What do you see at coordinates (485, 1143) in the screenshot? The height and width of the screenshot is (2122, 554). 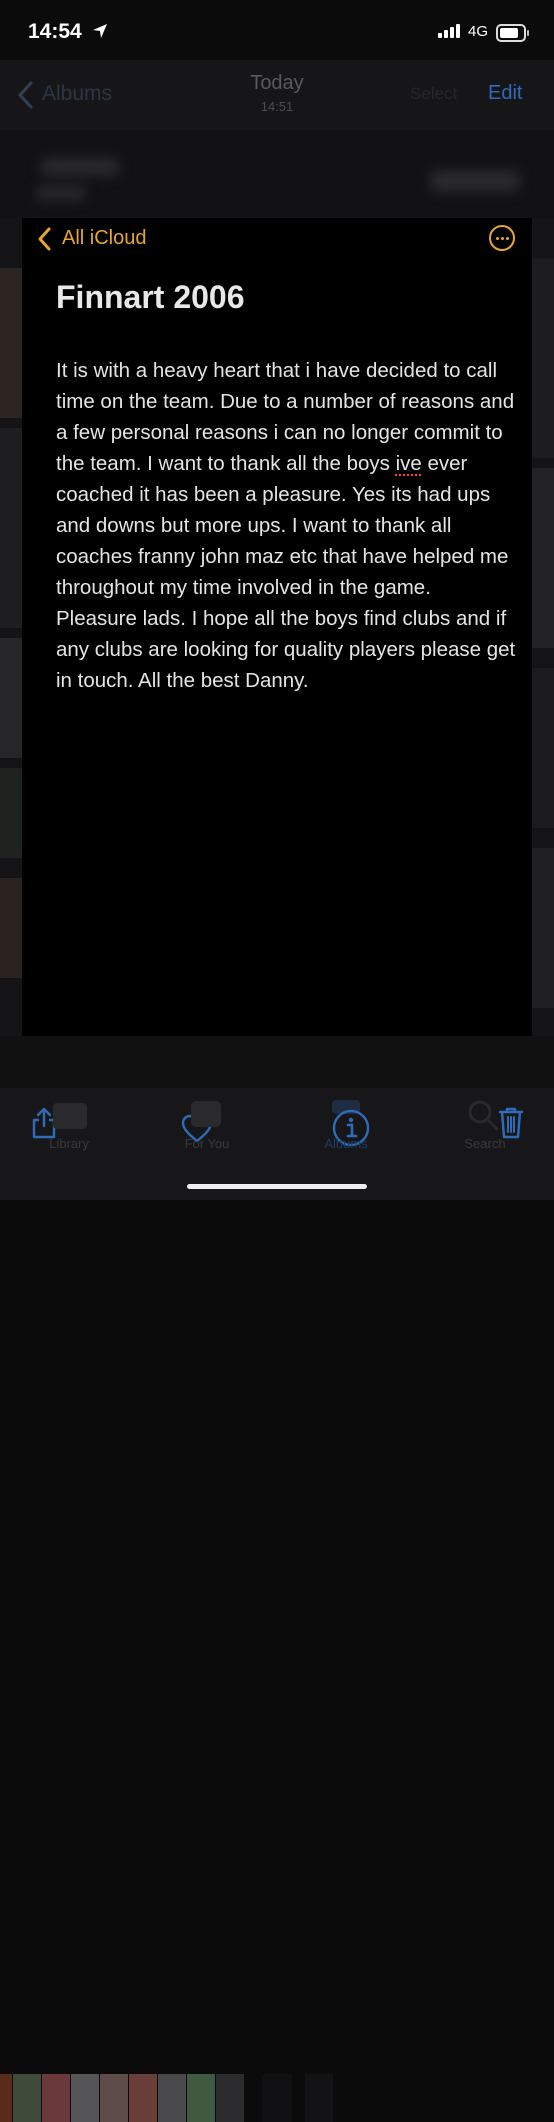 I see `tab-search: Search` at bounding box center [485, 1143].